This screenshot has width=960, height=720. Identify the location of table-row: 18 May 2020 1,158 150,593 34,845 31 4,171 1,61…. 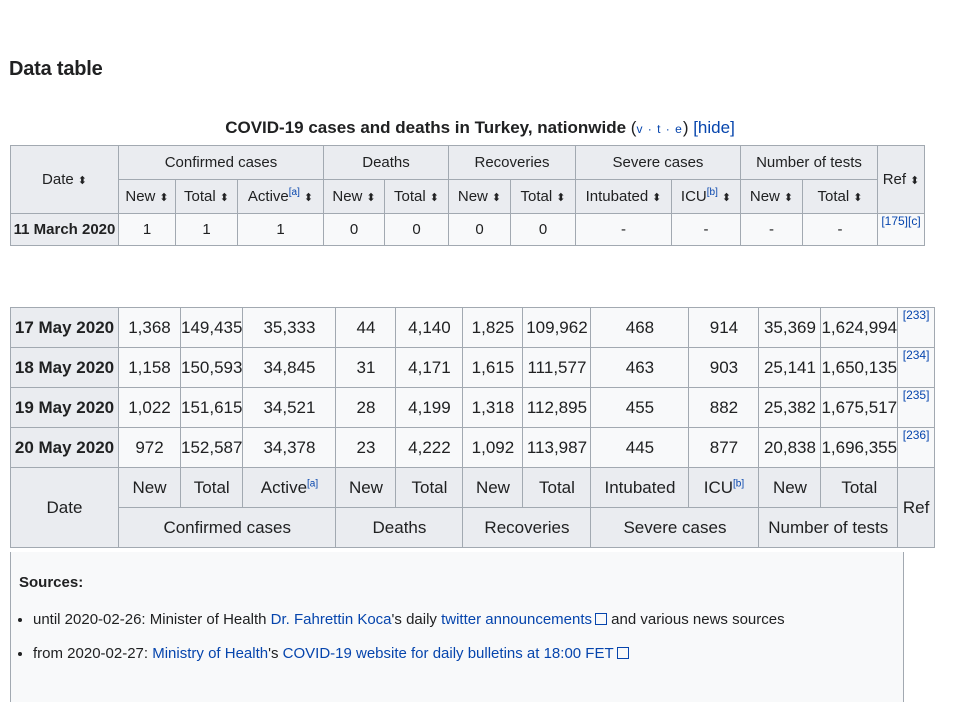
(473, 367).